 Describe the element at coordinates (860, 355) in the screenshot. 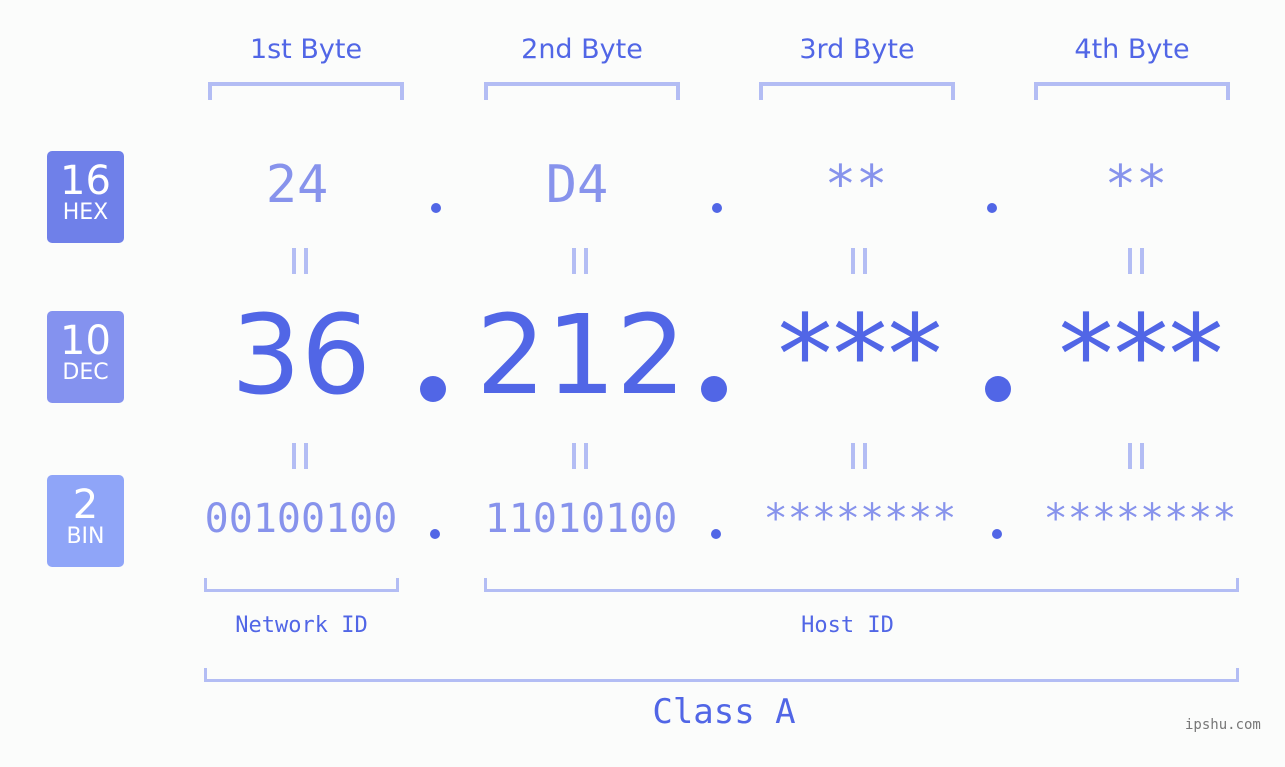

I see `dec-byte-3: ***` at that location.